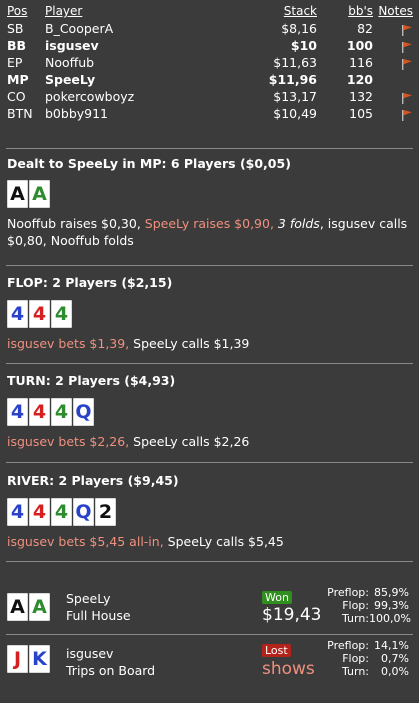  What do you see at coordinates (76, 223) in the screenshot?
I see `action-text: Nooffub raises $0,30,` at bounding box center [76, 223].